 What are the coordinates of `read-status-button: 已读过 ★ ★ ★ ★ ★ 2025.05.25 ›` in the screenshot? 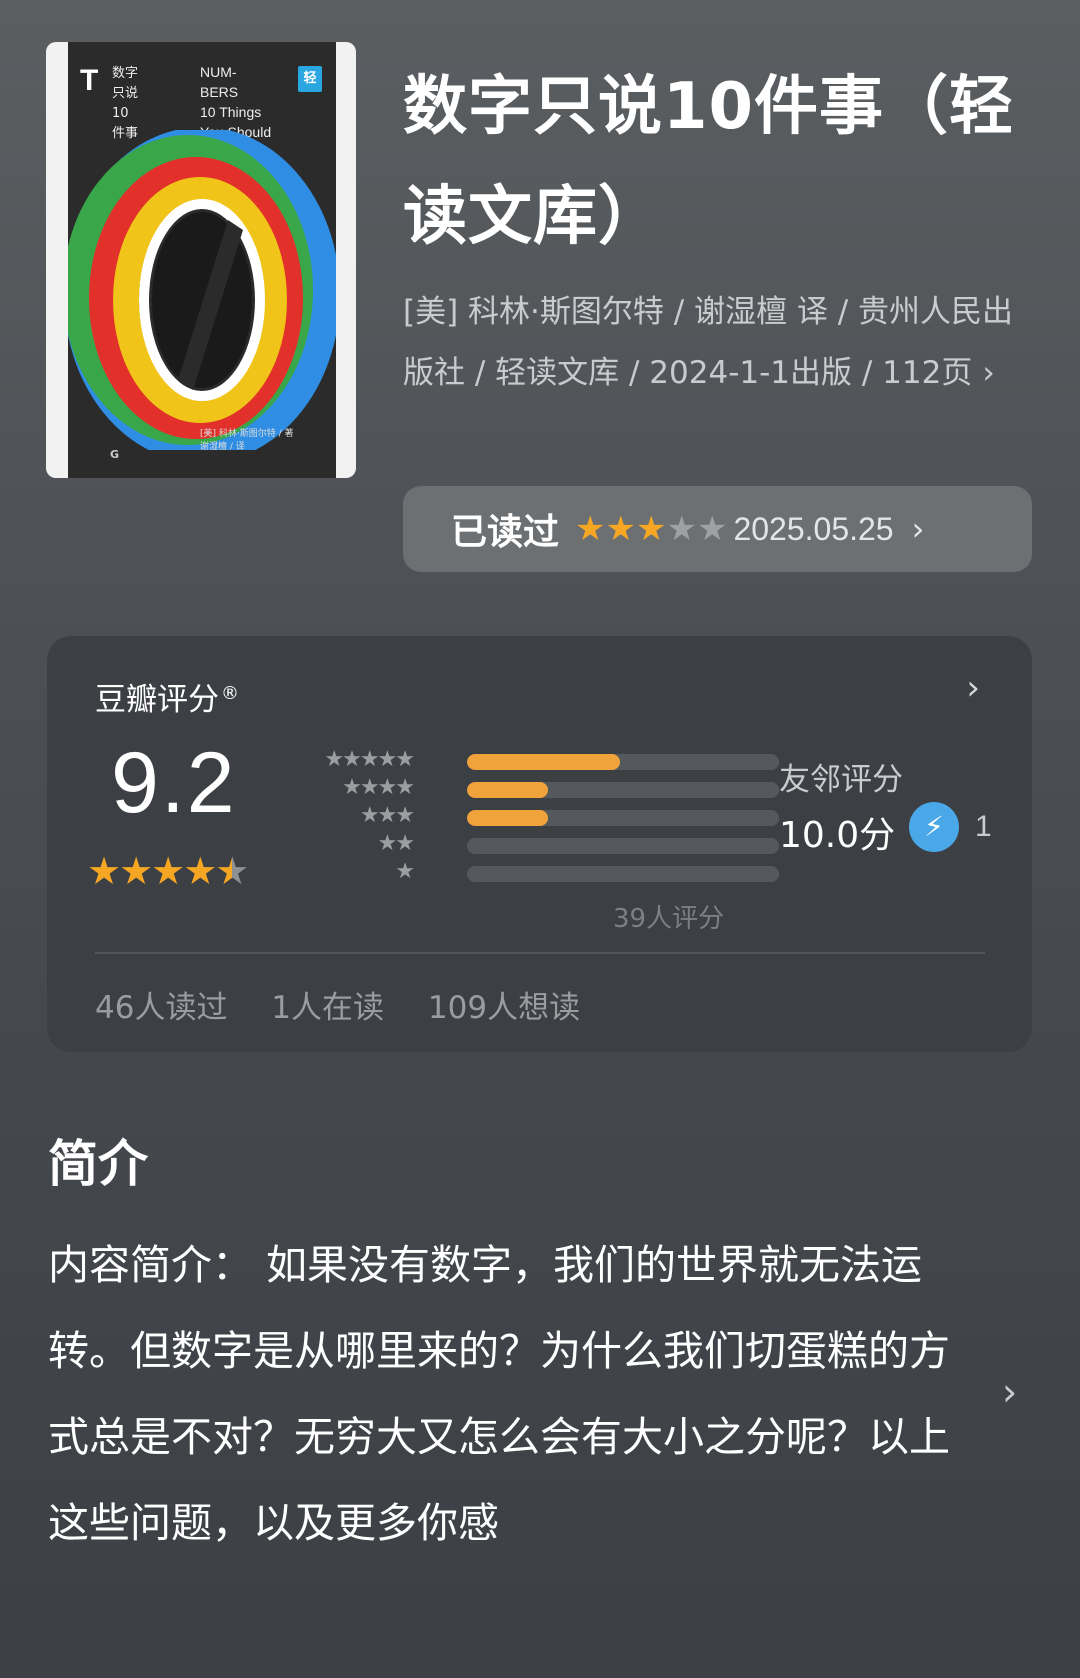 It's located at (717, 529).